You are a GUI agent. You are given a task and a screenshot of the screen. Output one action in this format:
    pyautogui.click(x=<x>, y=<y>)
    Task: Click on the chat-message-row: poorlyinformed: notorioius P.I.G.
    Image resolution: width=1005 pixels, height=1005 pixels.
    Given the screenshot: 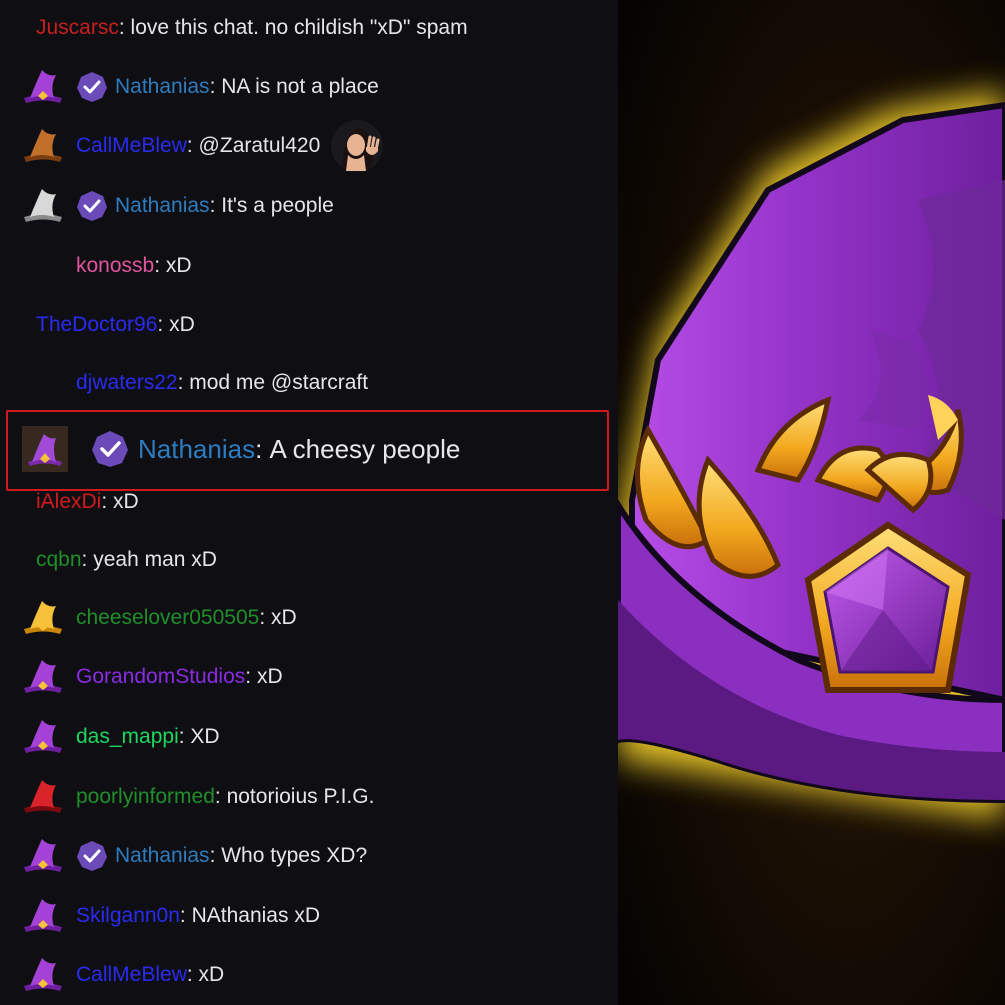 What is the action you would take?
    pyautogui.click(x=309, y=797)
    